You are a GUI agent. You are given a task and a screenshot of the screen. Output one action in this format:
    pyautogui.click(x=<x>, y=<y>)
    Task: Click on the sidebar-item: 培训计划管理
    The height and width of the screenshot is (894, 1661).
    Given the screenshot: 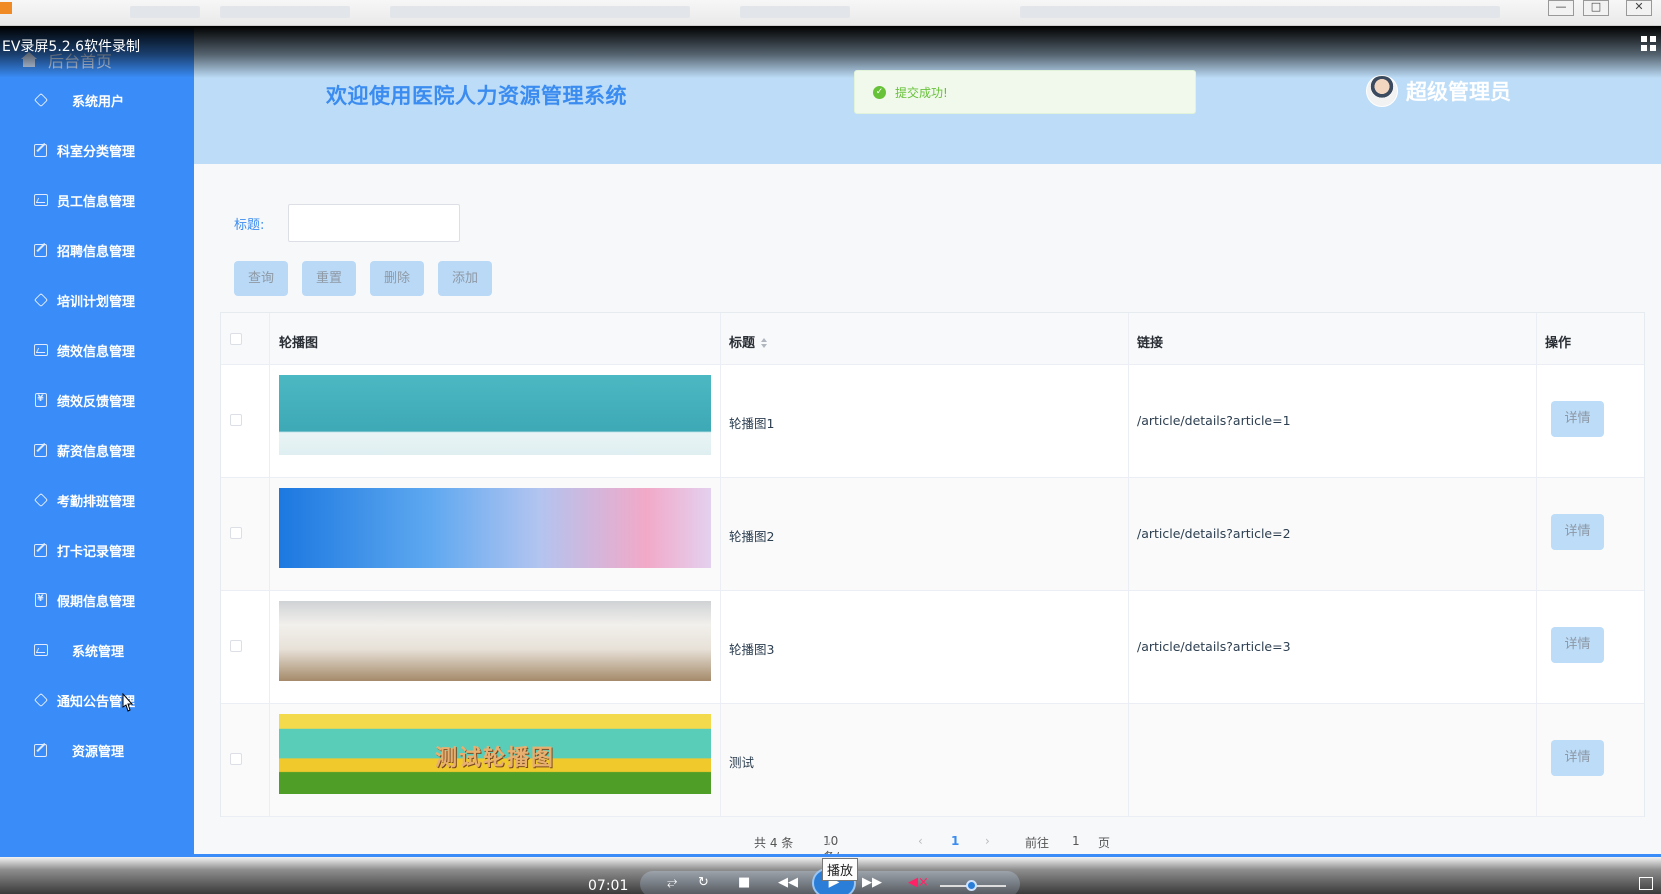 What is the action you would take?
    pyautogui.click(x=97, y=300)
    